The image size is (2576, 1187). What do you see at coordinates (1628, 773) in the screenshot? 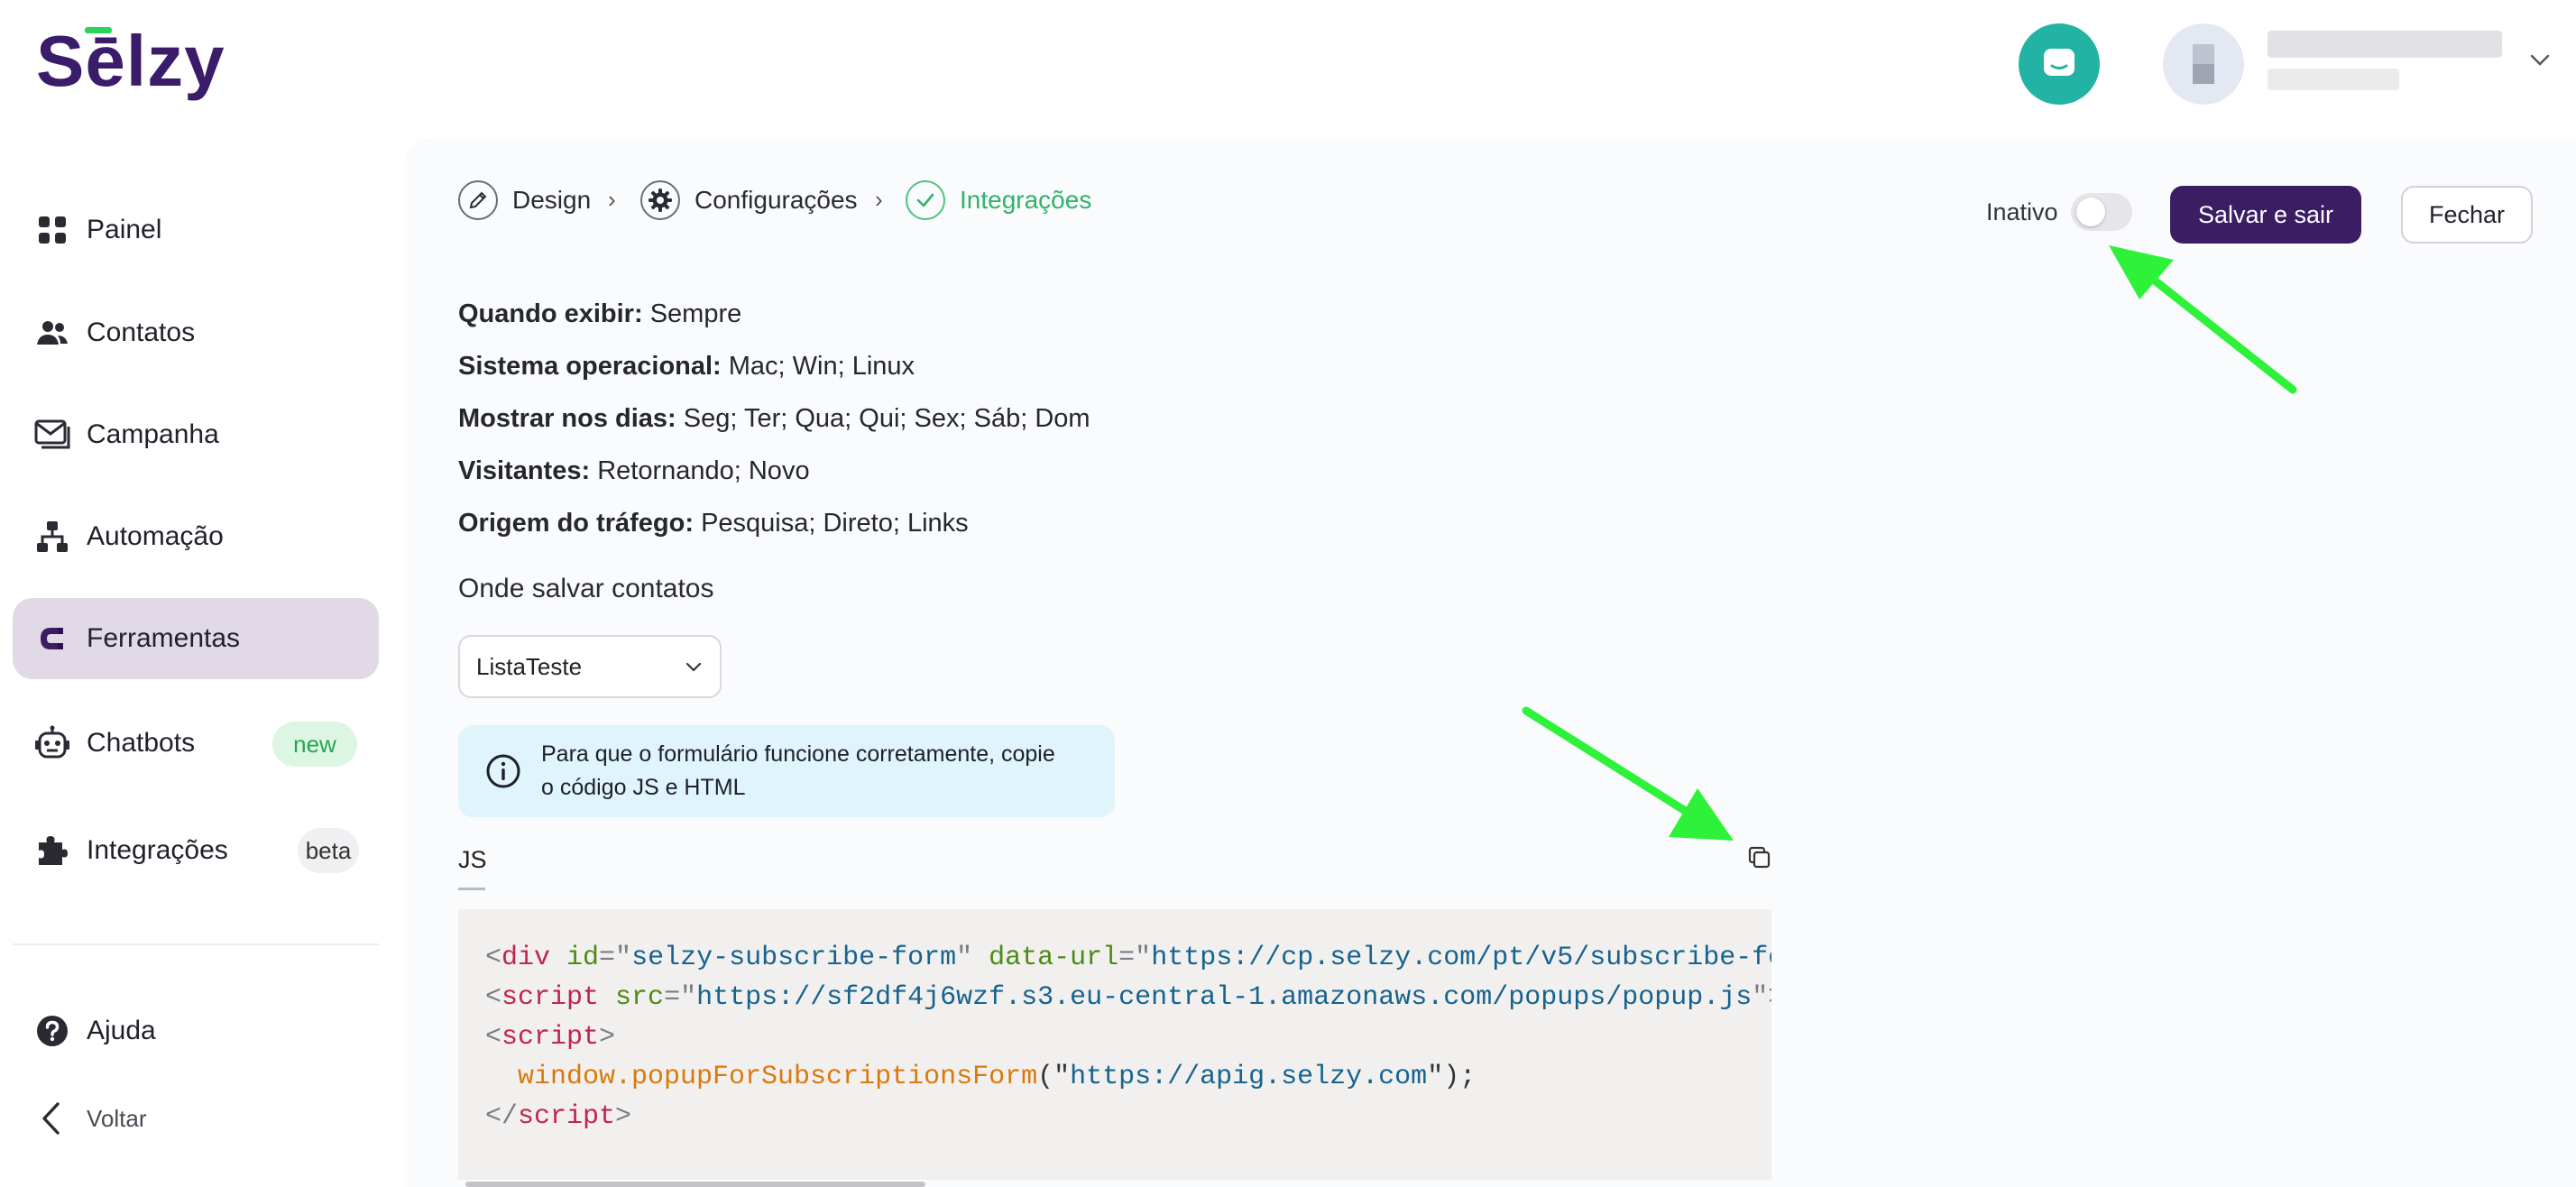
I see `arrow-to-copy-icon` at bounding box center [1628, 773].